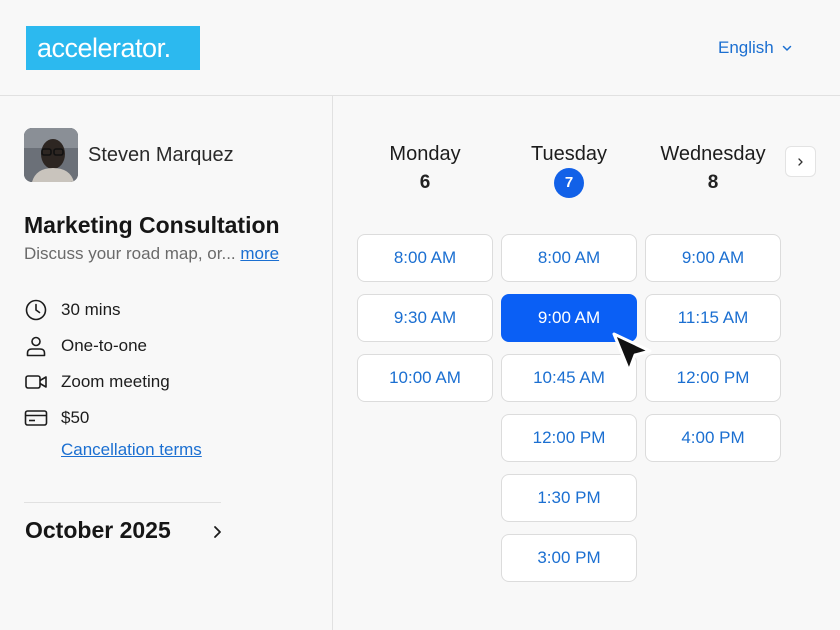 This screenshot has width=840, height=630. What do you see at coordinates (36, 382) in the screenshot?
I see `video-icon` at bounding box center [36, 382].